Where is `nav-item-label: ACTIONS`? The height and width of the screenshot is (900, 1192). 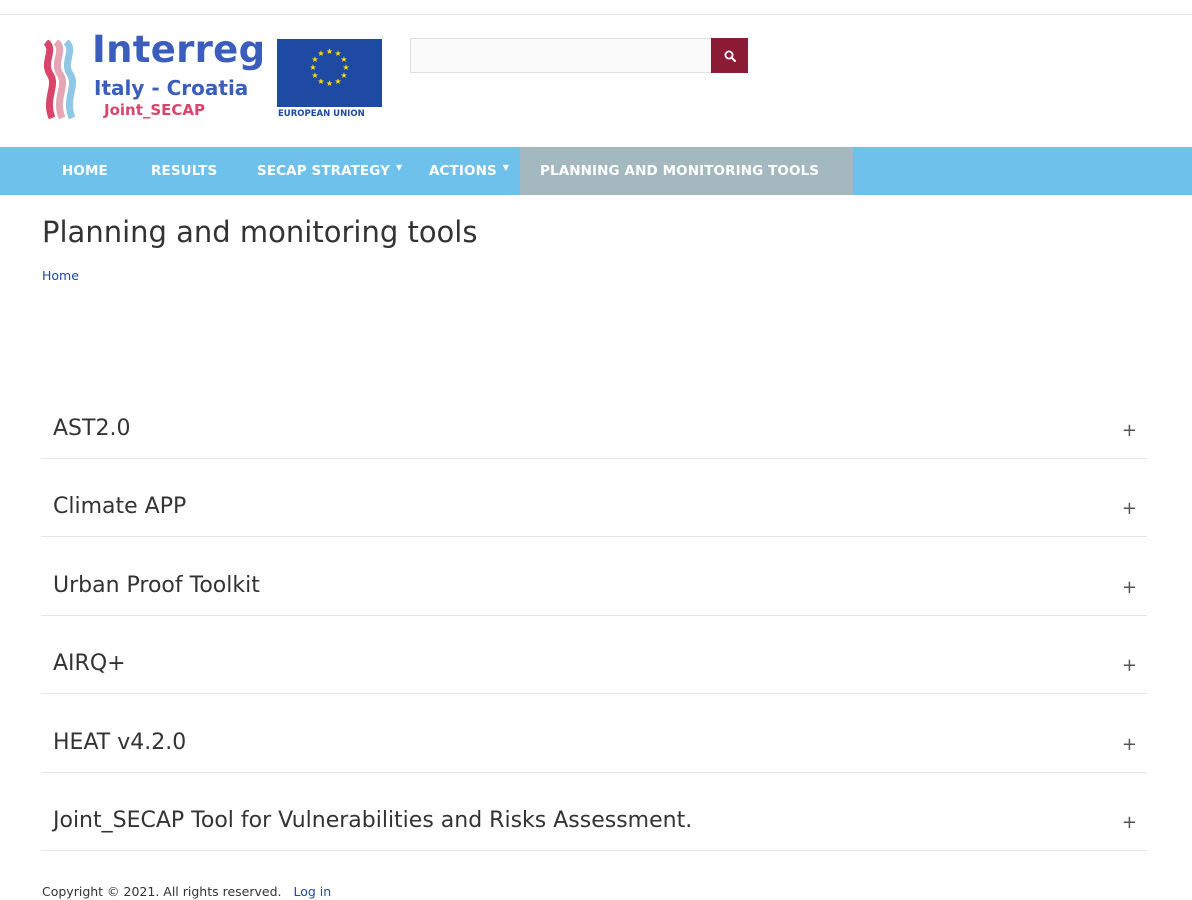
nav-item-label: ACTIONS is located at coordinates (463, 171).